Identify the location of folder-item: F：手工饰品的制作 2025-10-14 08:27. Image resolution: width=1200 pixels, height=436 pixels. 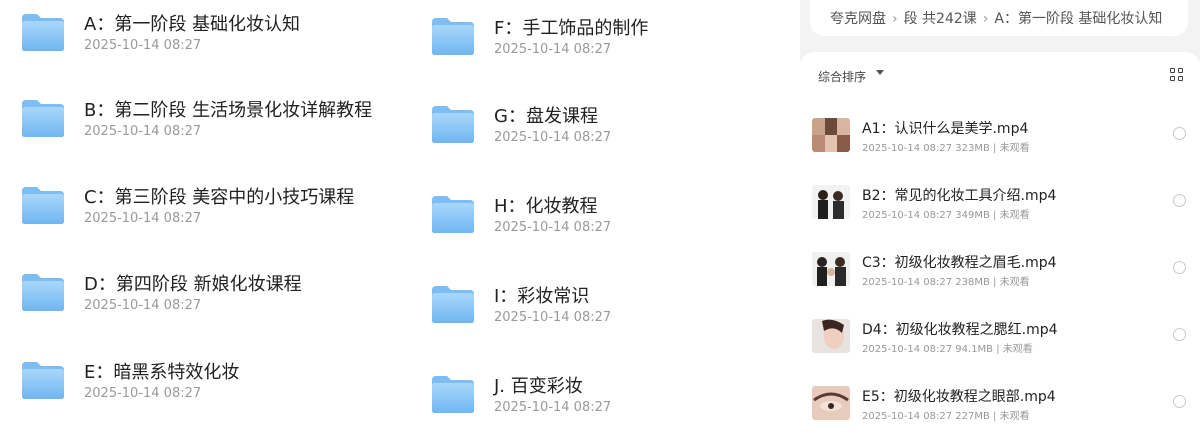
(620, 46).